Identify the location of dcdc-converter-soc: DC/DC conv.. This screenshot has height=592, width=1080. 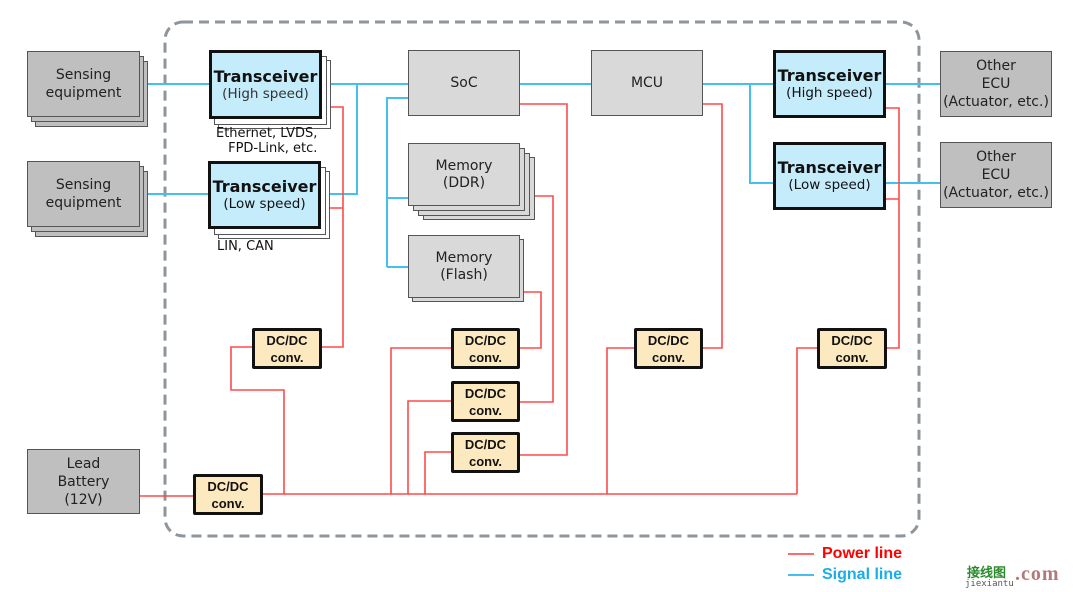
(485, 452).